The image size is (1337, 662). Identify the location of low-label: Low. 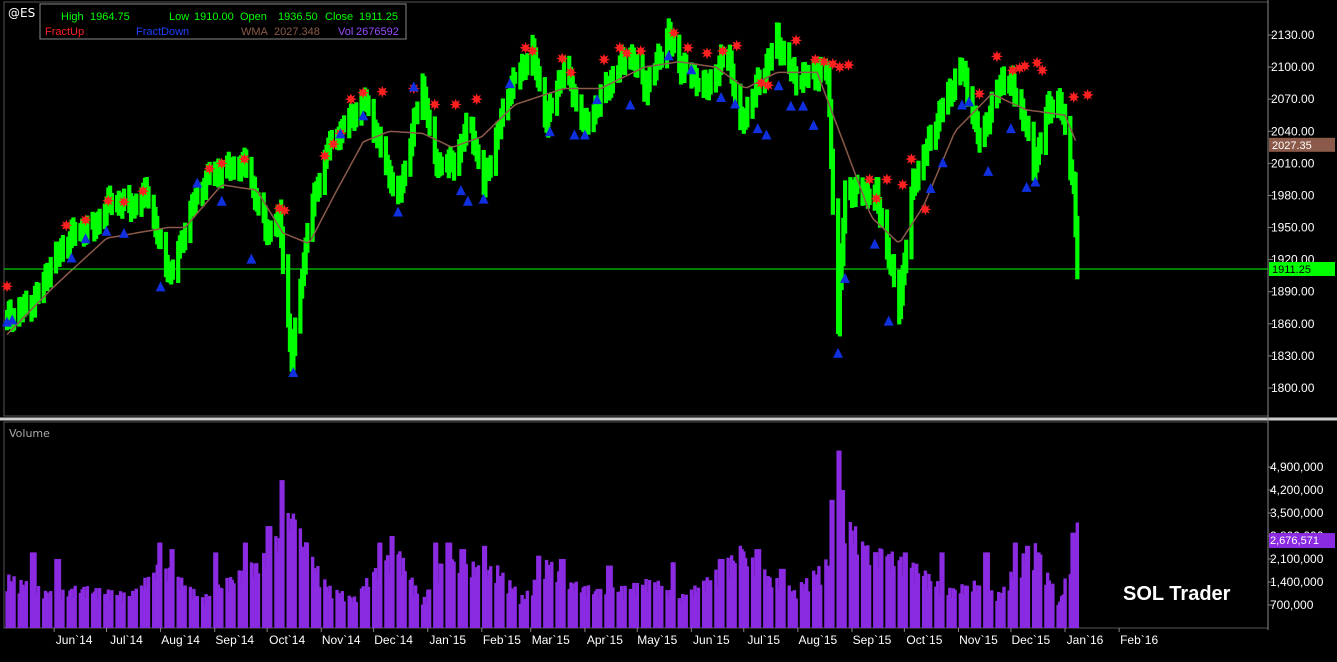
(179, 17).